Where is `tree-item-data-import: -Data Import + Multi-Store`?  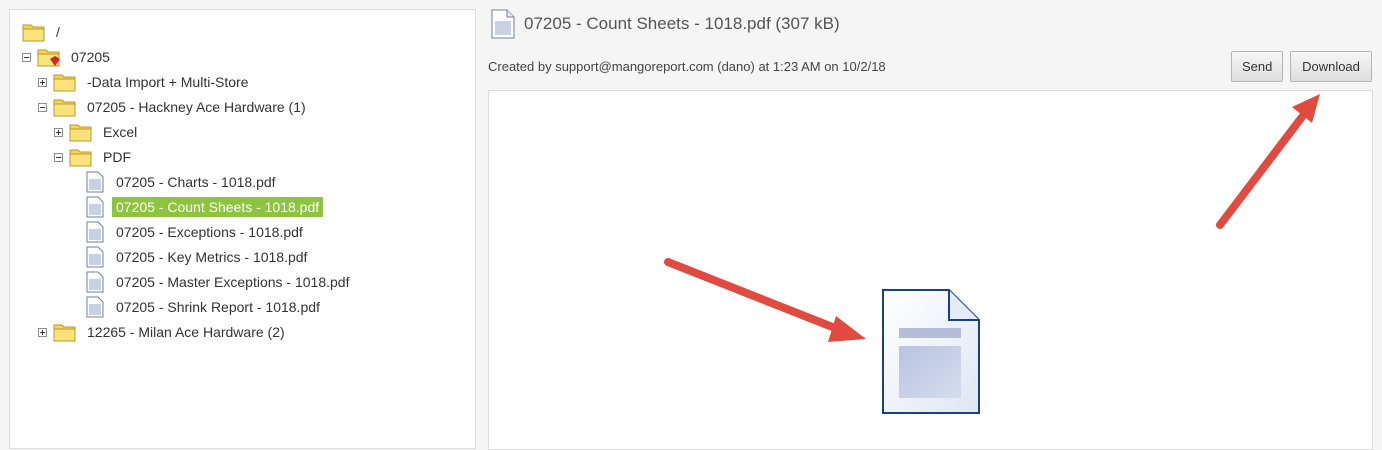 tree-item-data-import: -Data Import + Multi-Store is located at coordinates (145, 82).